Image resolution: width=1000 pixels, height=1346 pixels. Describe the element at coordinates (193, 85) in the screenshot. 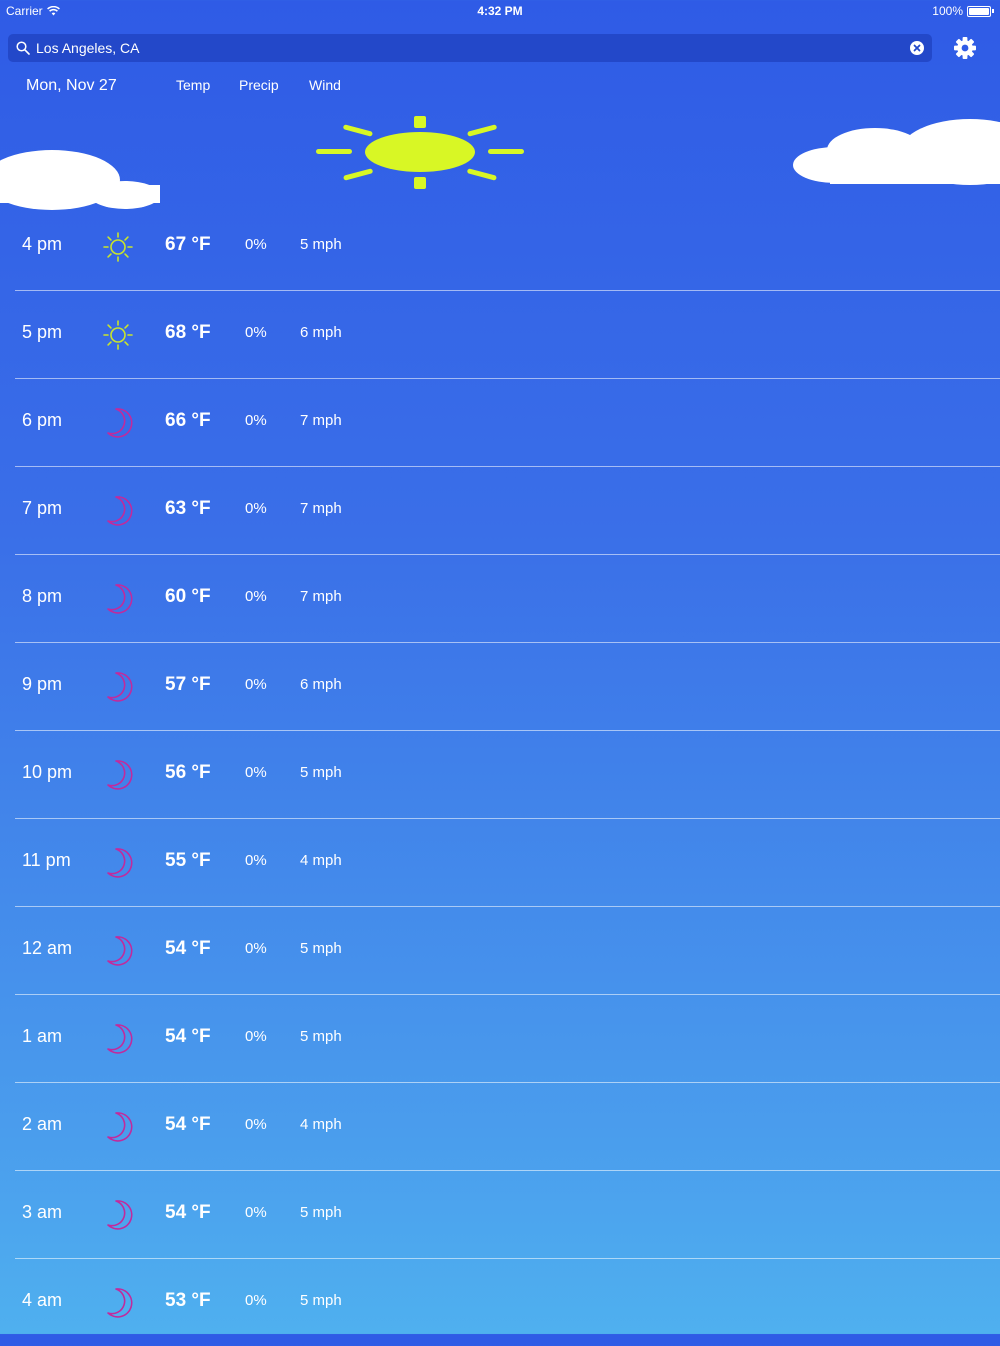

I see `temp-column-header: Temp` at that location.